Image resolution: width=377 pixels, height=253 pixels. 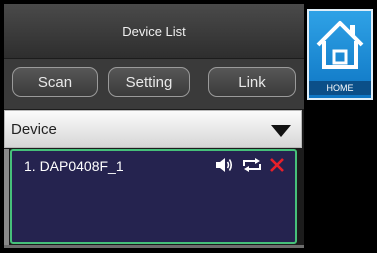 I want to click on device-dropdown-label: Device, so click(x=34, y=129).